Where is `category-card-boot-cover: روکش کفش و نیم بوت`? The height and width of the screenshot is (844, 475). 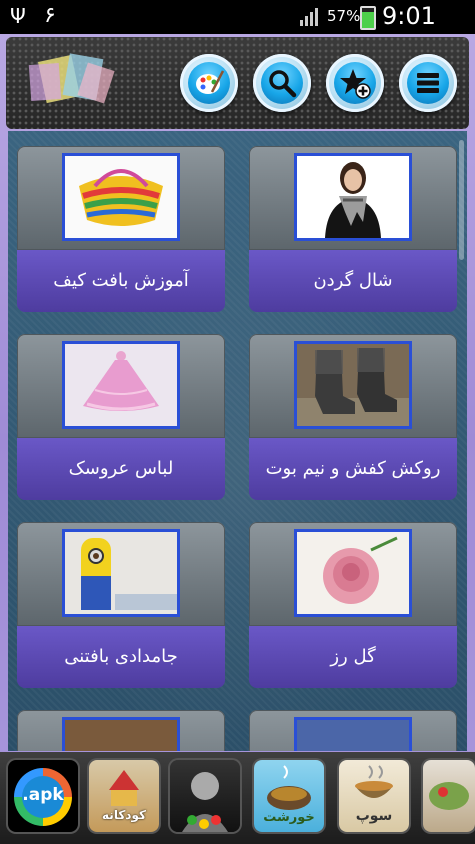 category-card-boot-cover: روکش کفش و نیم بوت is located at coordinates (353, 417).